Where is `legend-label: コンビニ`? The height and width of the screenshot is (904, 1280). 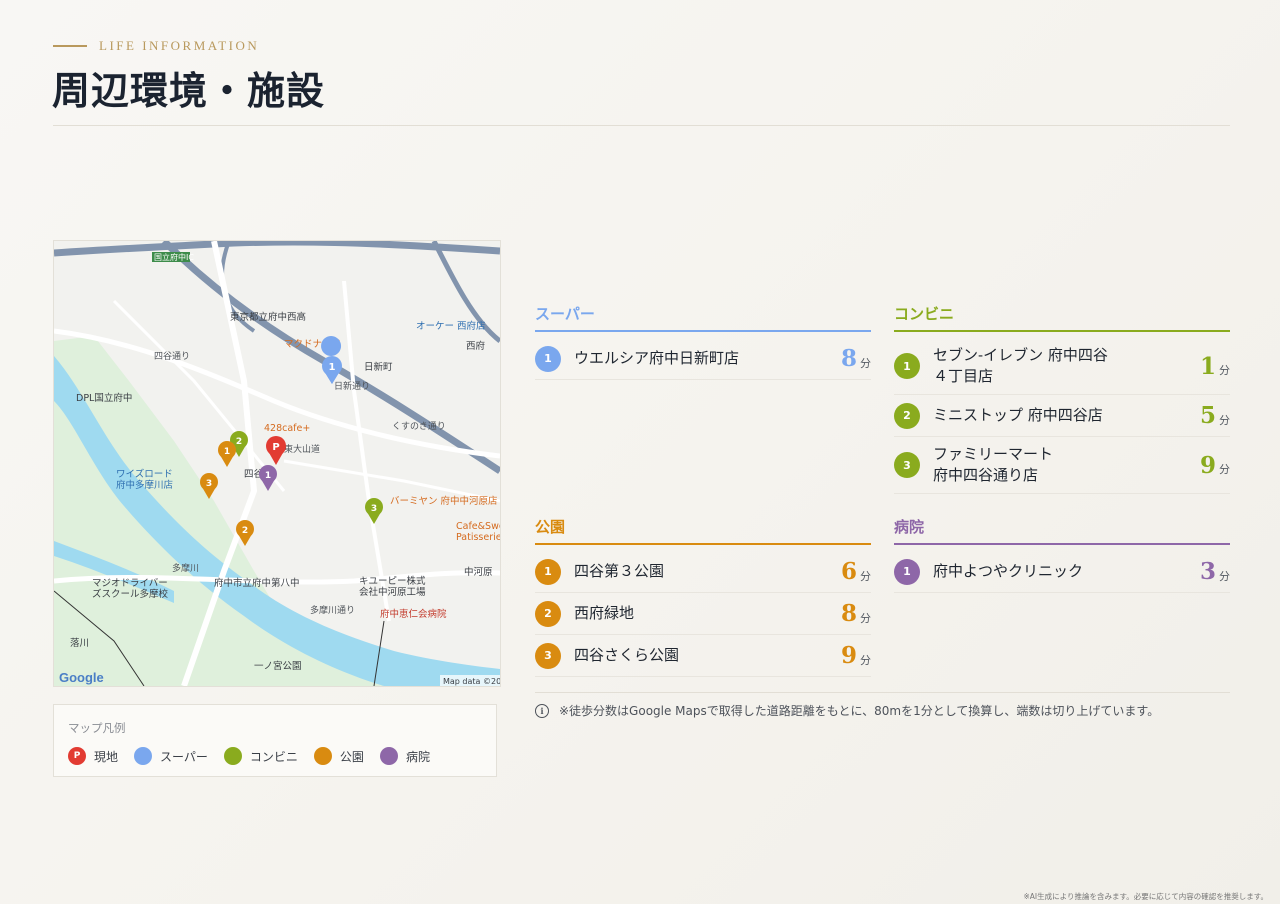 legend-label: コンビニ is located at coordinates (273, 756).